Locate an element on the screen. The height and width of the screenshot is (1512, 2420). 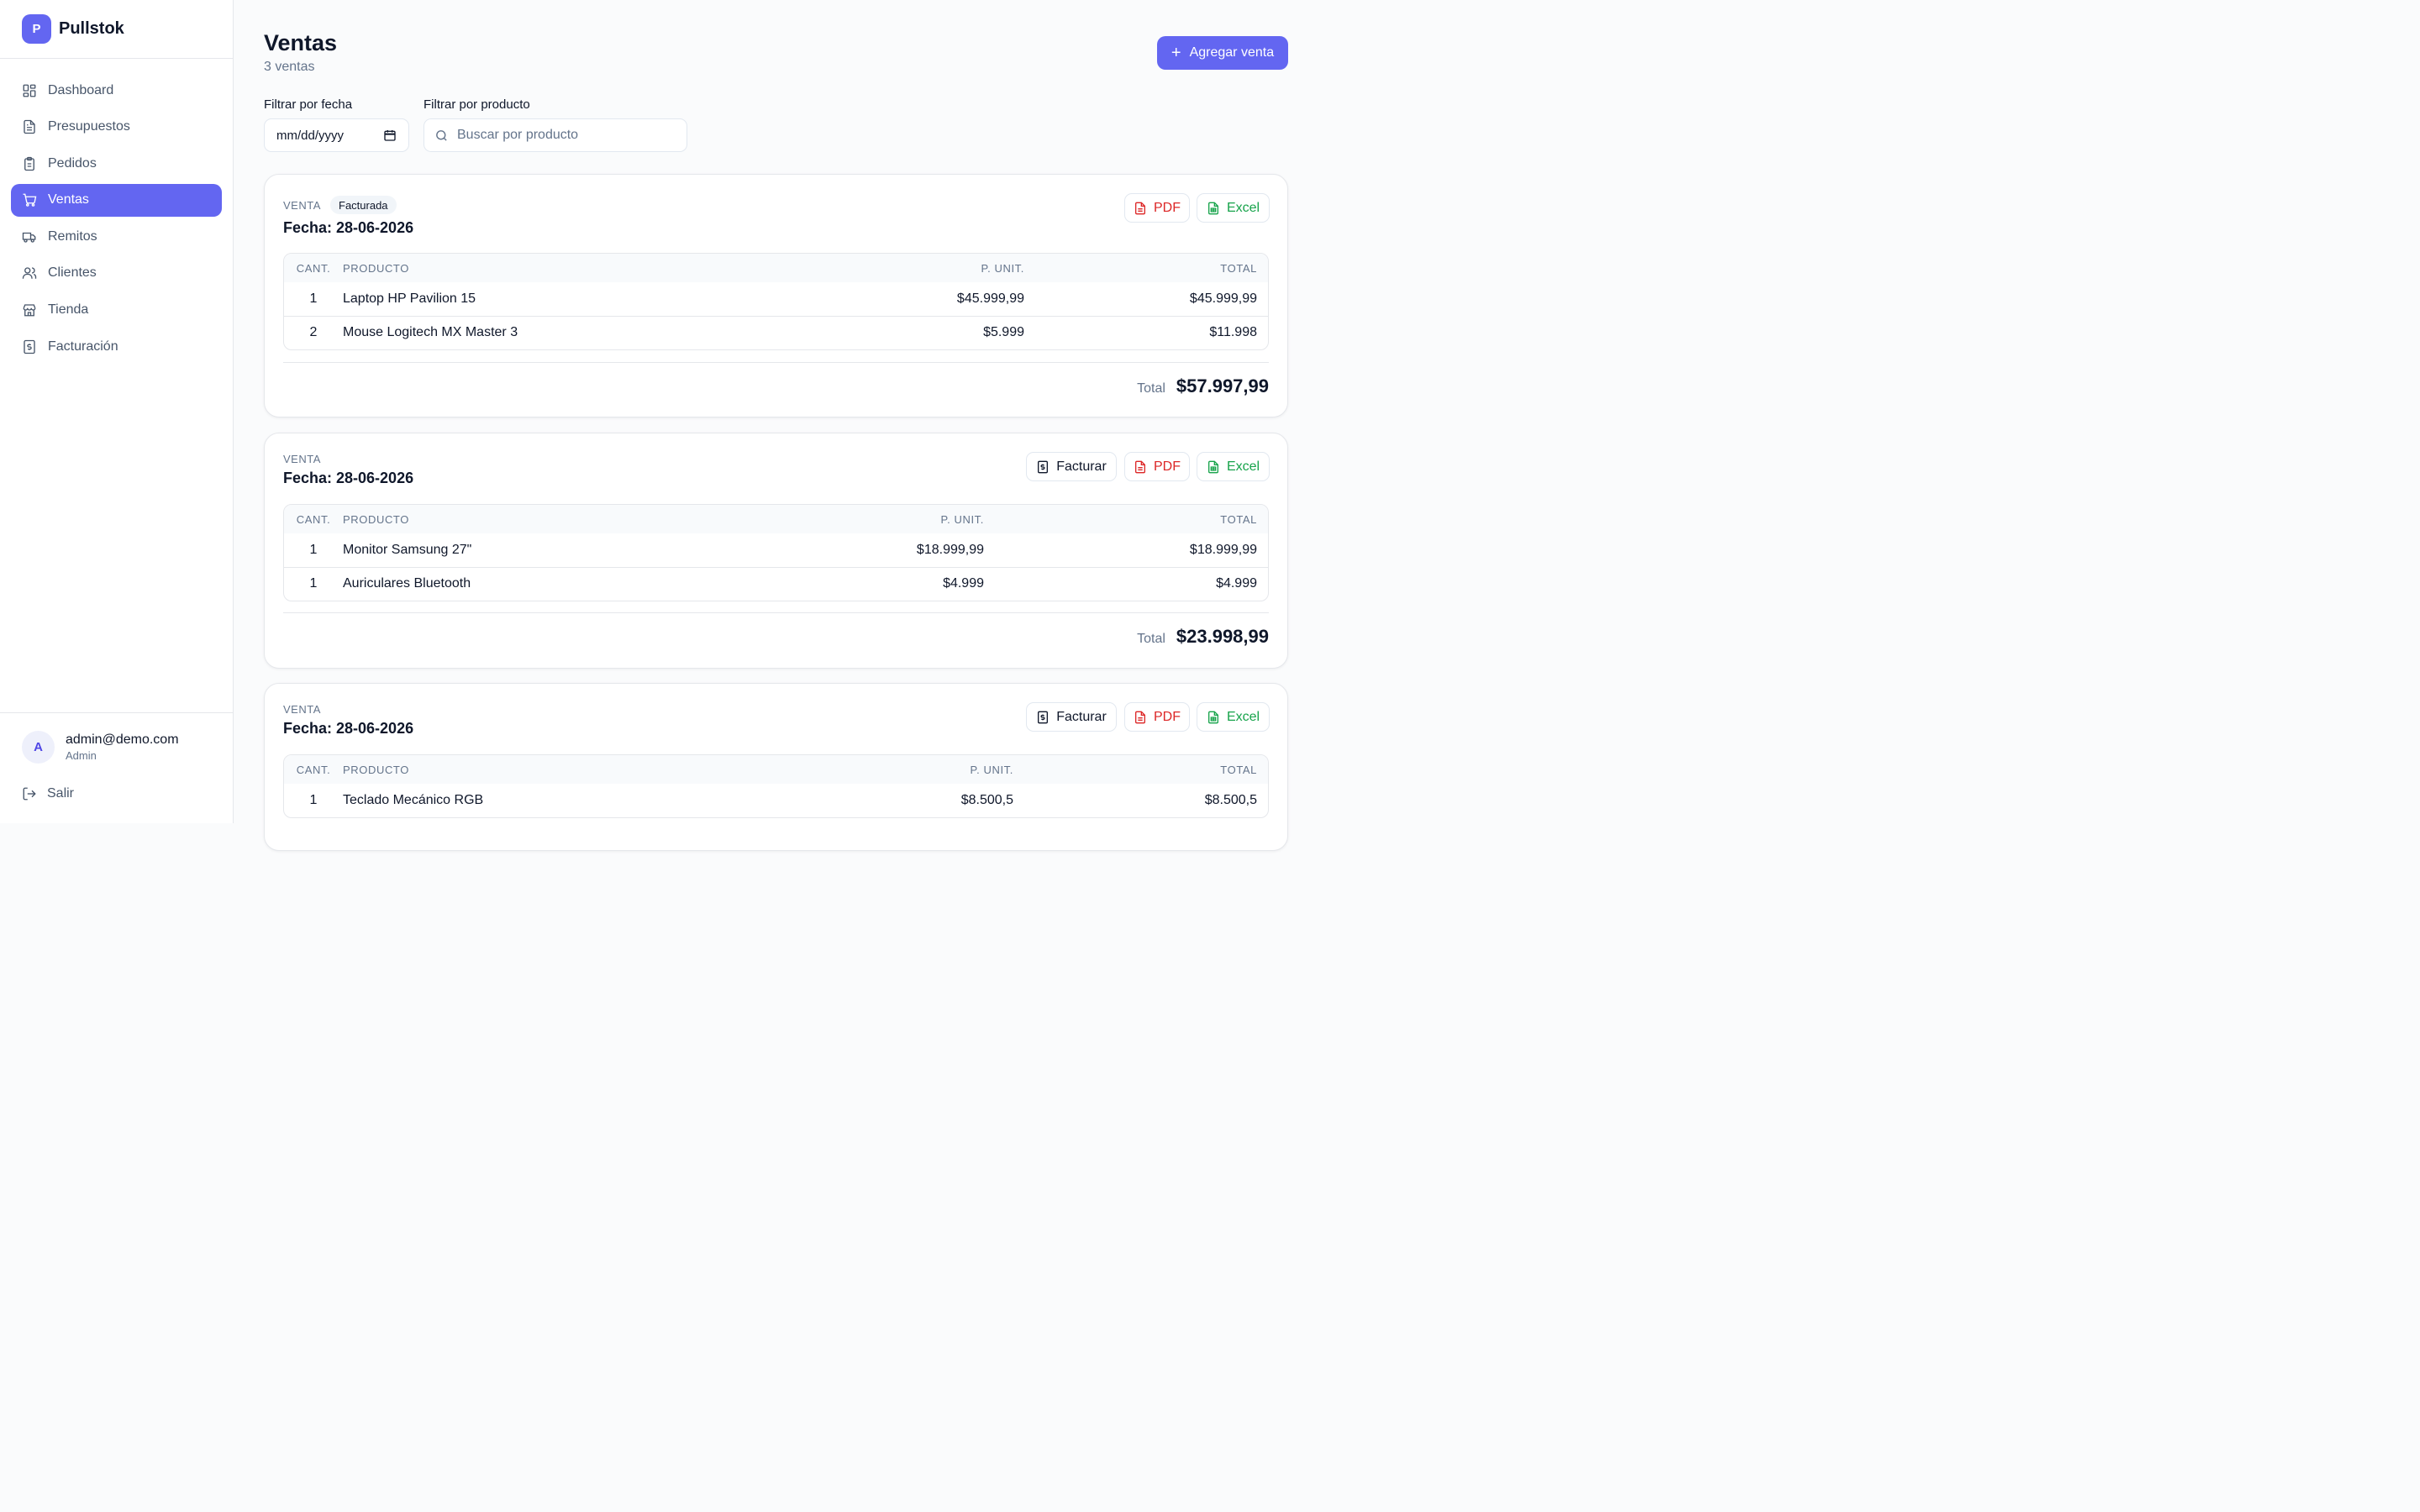
table-row: 1 Teclado Mecánico RGB $8.500,5 $8.500,5 is located at coordinates (776, 800).